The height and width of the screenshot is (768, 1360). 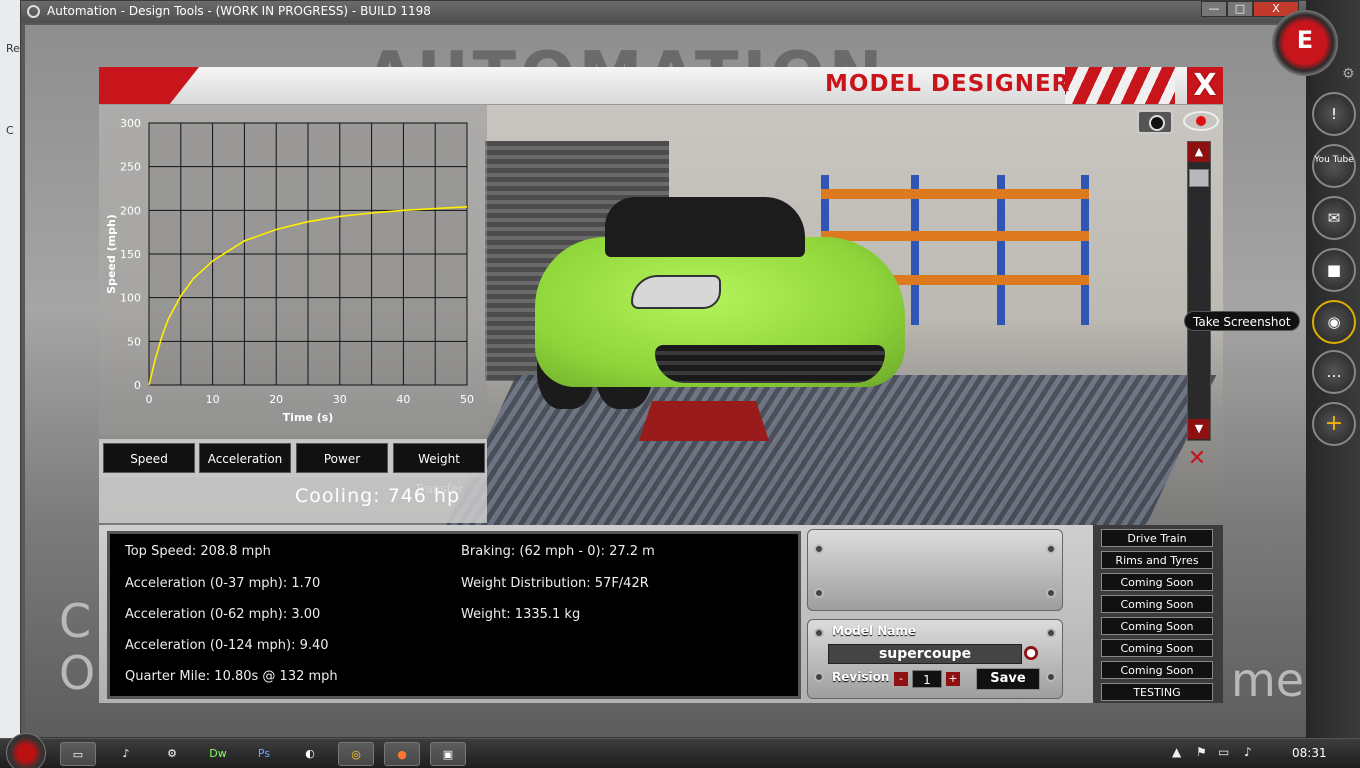 What do you see at coordinates (467, 399) in the screenshot?
I see `x-tick-label: 50` at bounding box center [467, 399].